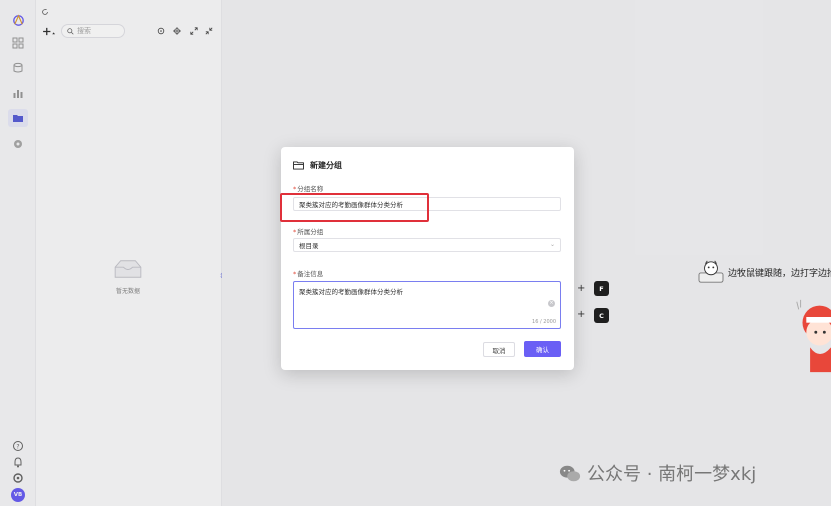 This screenshot has width=831, height=506. Describe the element at coordinates (354, 207) in the screenshot. I see `annotation-highlight-box` at that location.